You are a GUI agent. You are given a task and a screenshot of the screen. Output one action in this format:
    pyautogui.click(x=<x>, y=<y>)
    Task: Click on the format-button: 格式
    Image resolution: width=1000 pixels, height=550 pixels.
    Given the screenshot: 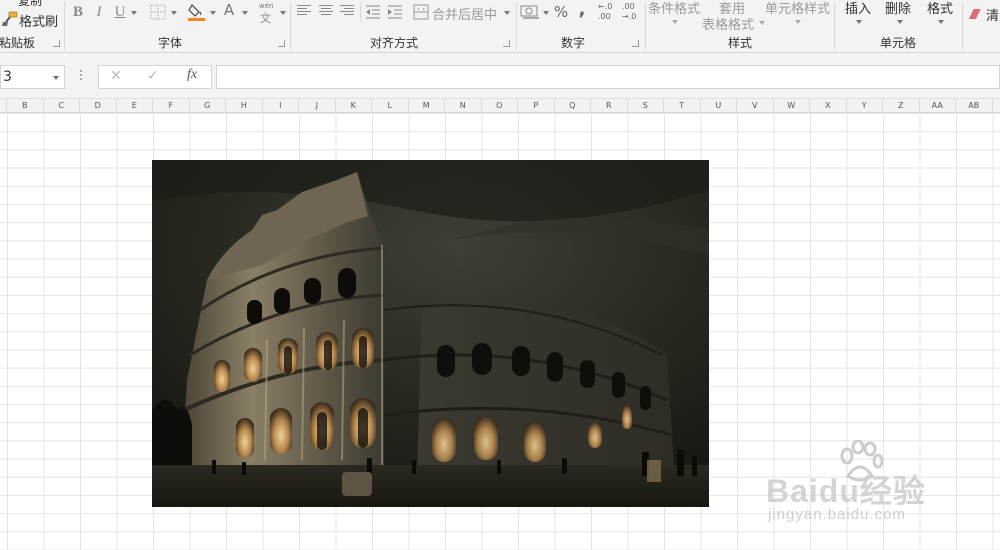 What is the action you would take?
    pyautogui.click(x=941, y=15)
    